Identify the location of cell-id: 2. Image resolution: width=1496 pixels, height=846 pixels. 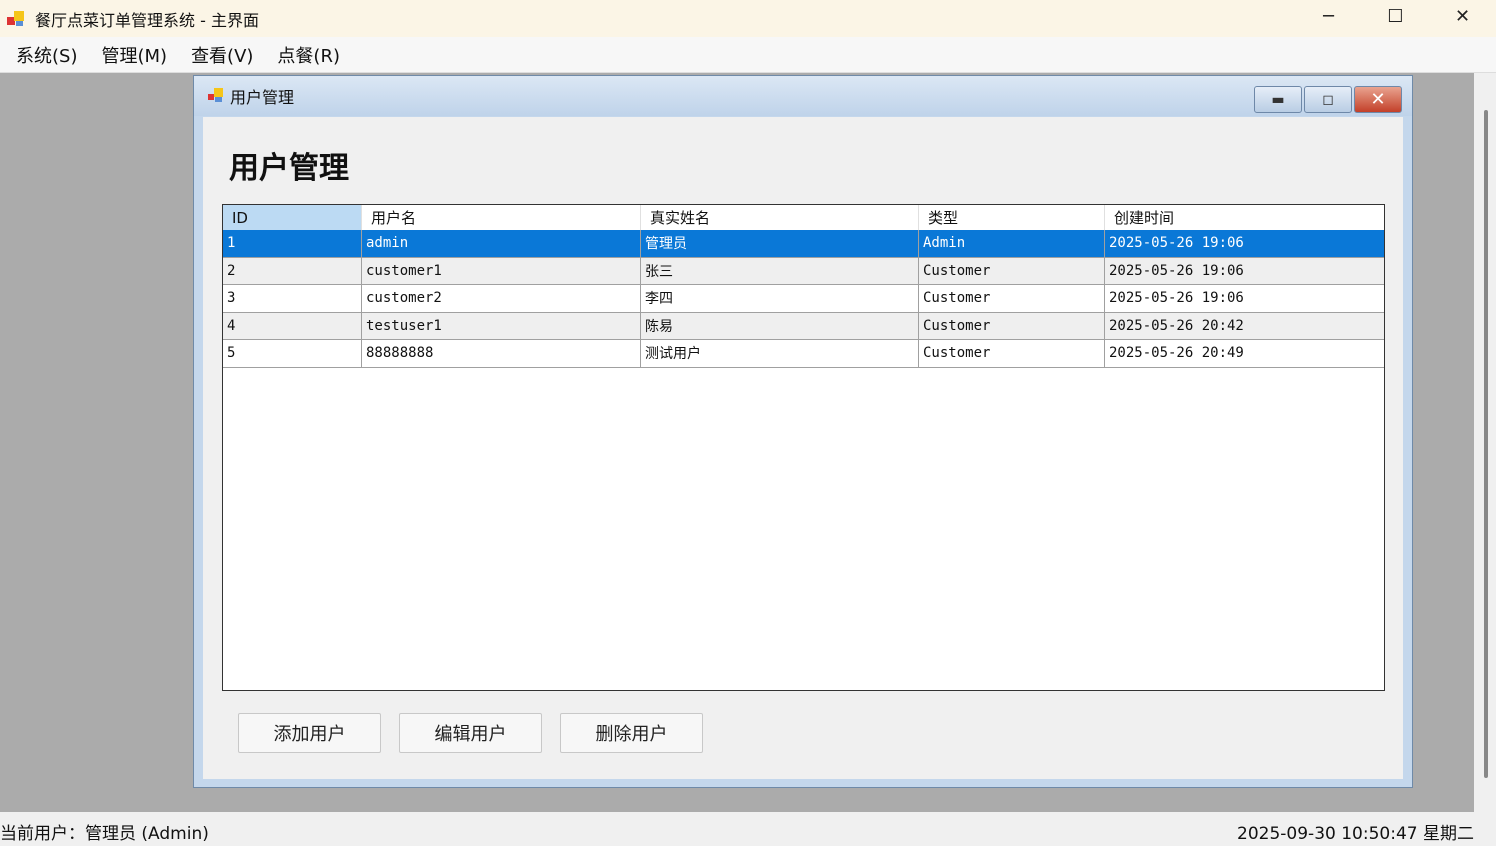
(292, 270).